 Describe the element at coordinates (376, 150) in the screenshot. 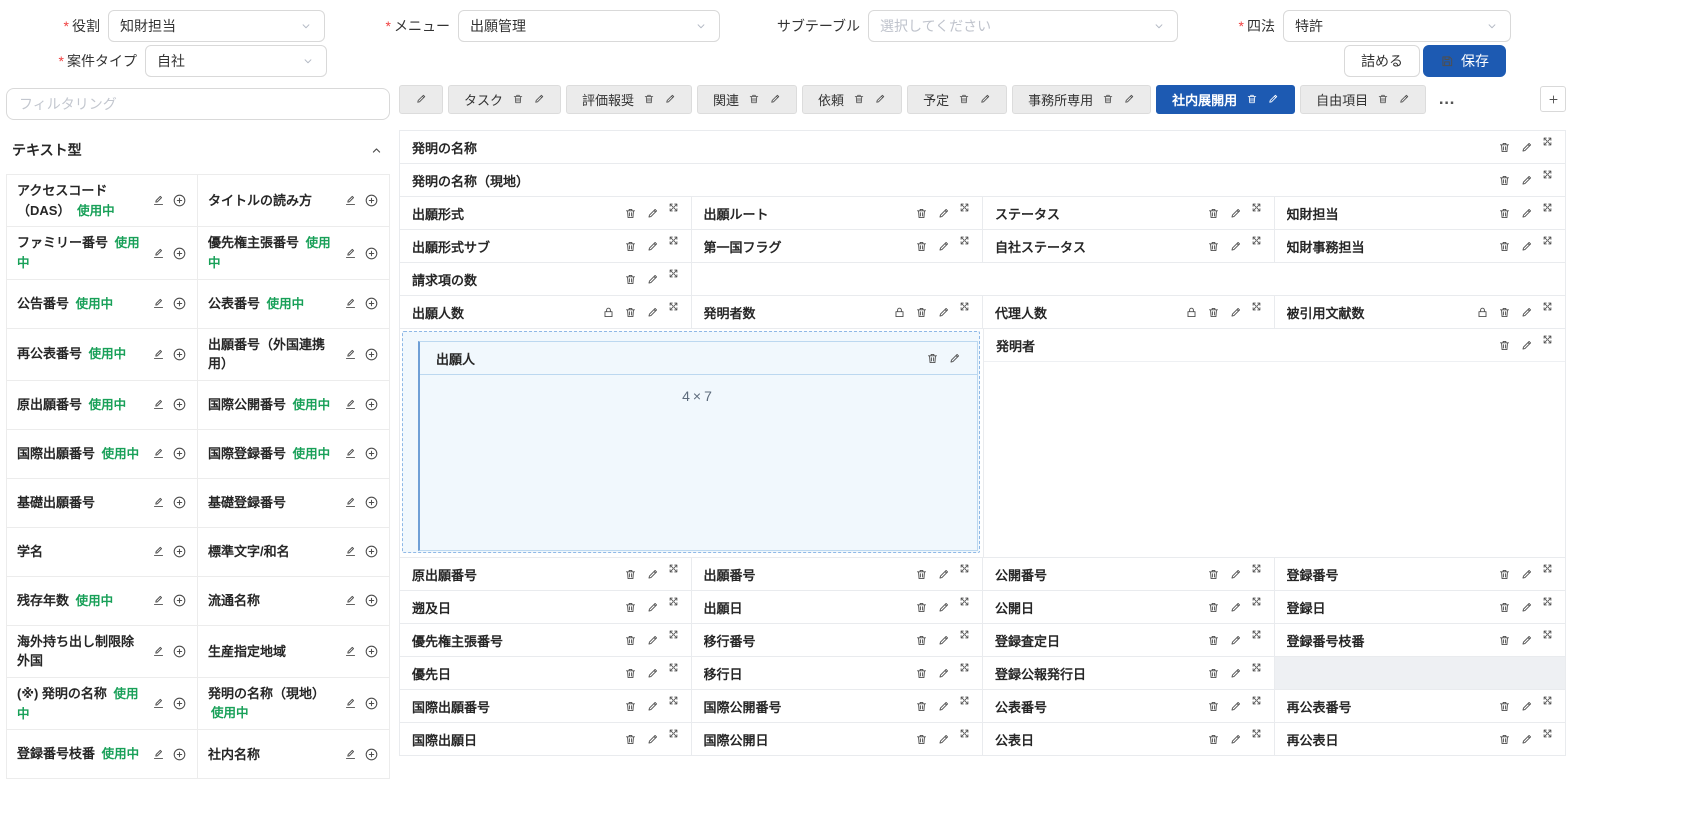

I see `chevron-up-icon` at that location.